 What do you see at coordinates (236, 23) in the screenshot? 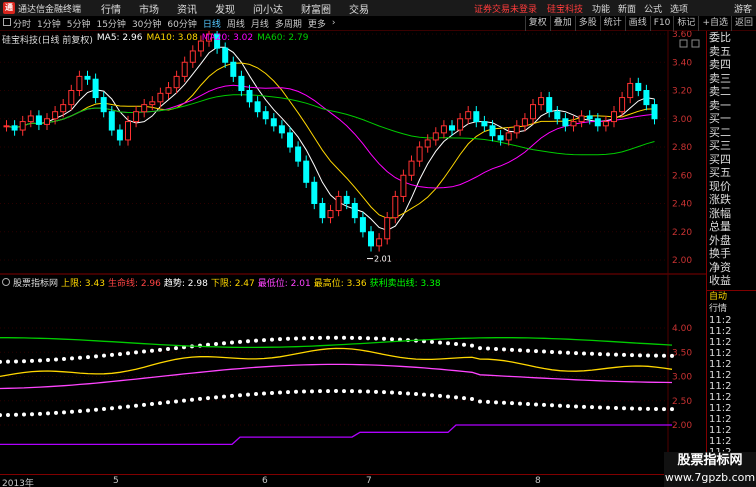
I see `period-weekly: 周线` at bounding box center [236, 23].